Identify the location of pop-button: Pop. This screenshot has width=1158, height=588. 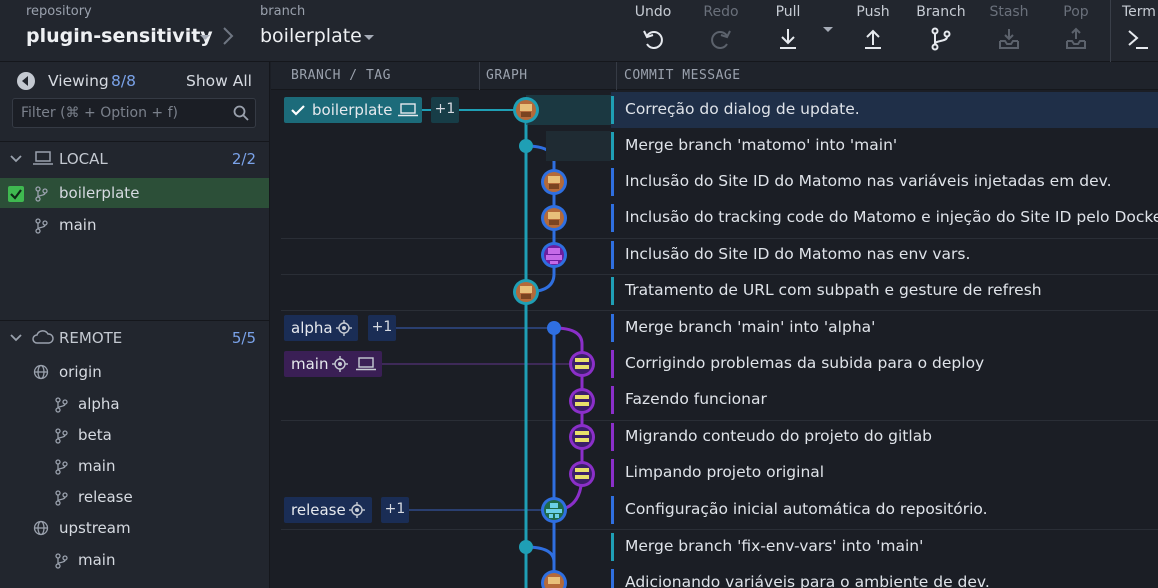
(1076, 31).